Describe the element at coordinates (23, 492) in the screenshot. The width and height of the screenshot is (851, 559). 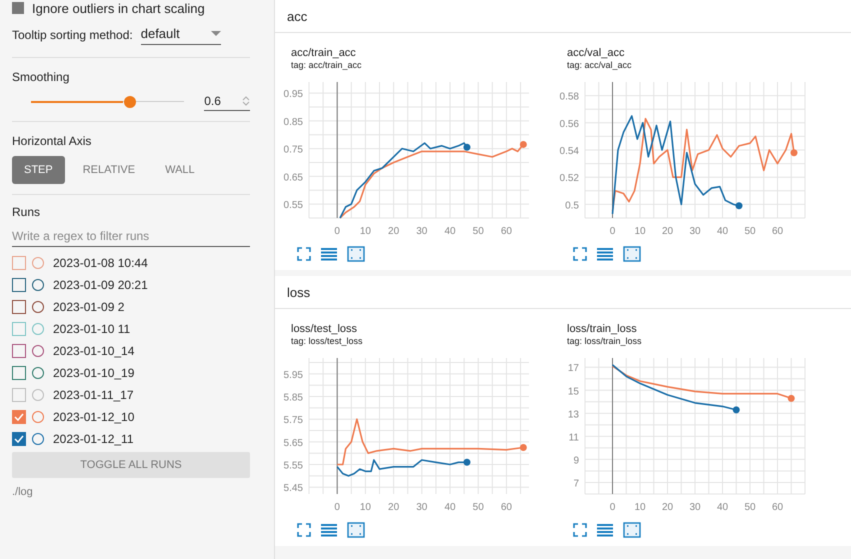
I see `log-directory: ./log` at that location.